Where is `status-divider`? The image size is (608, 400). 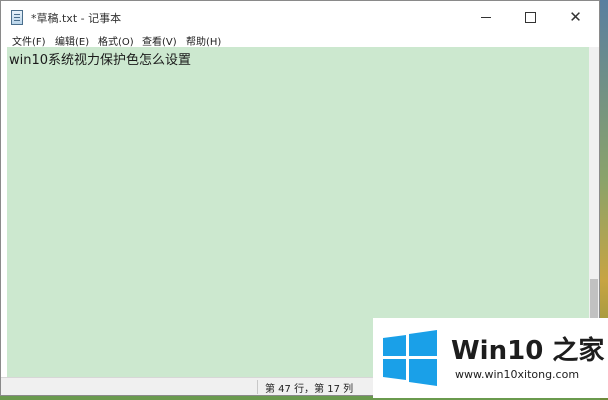
status-divider is located at coordinates (257, 387).